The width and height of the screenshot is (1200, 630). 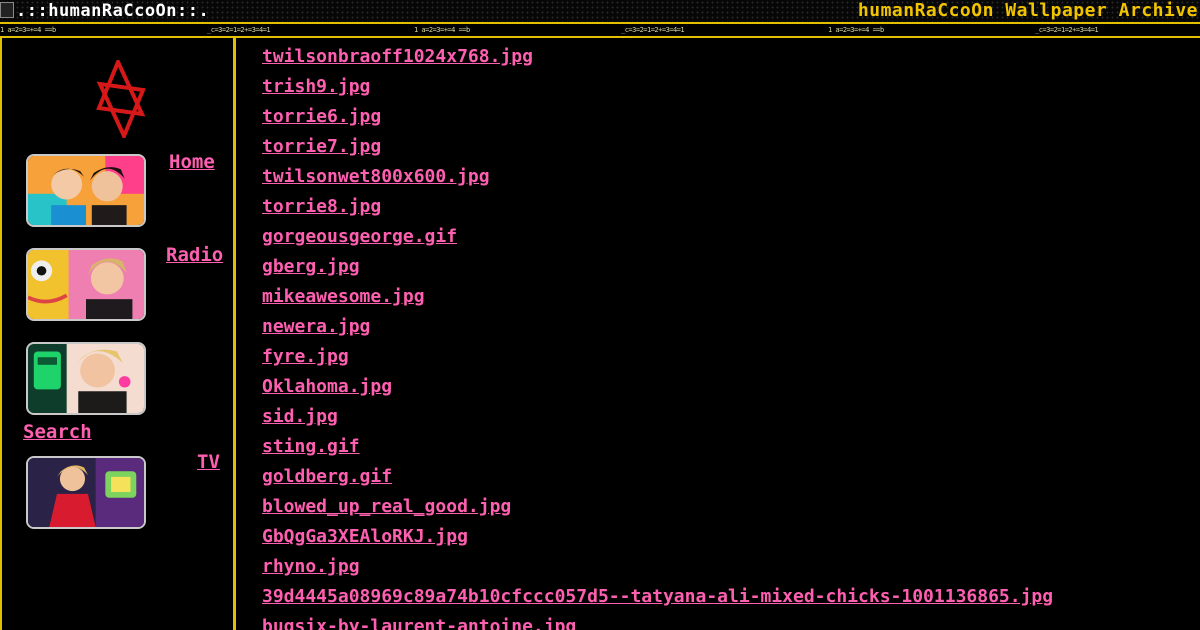 I want to click on file-link: twilsonwet800x600.jpg, so click(x=376, y=176).